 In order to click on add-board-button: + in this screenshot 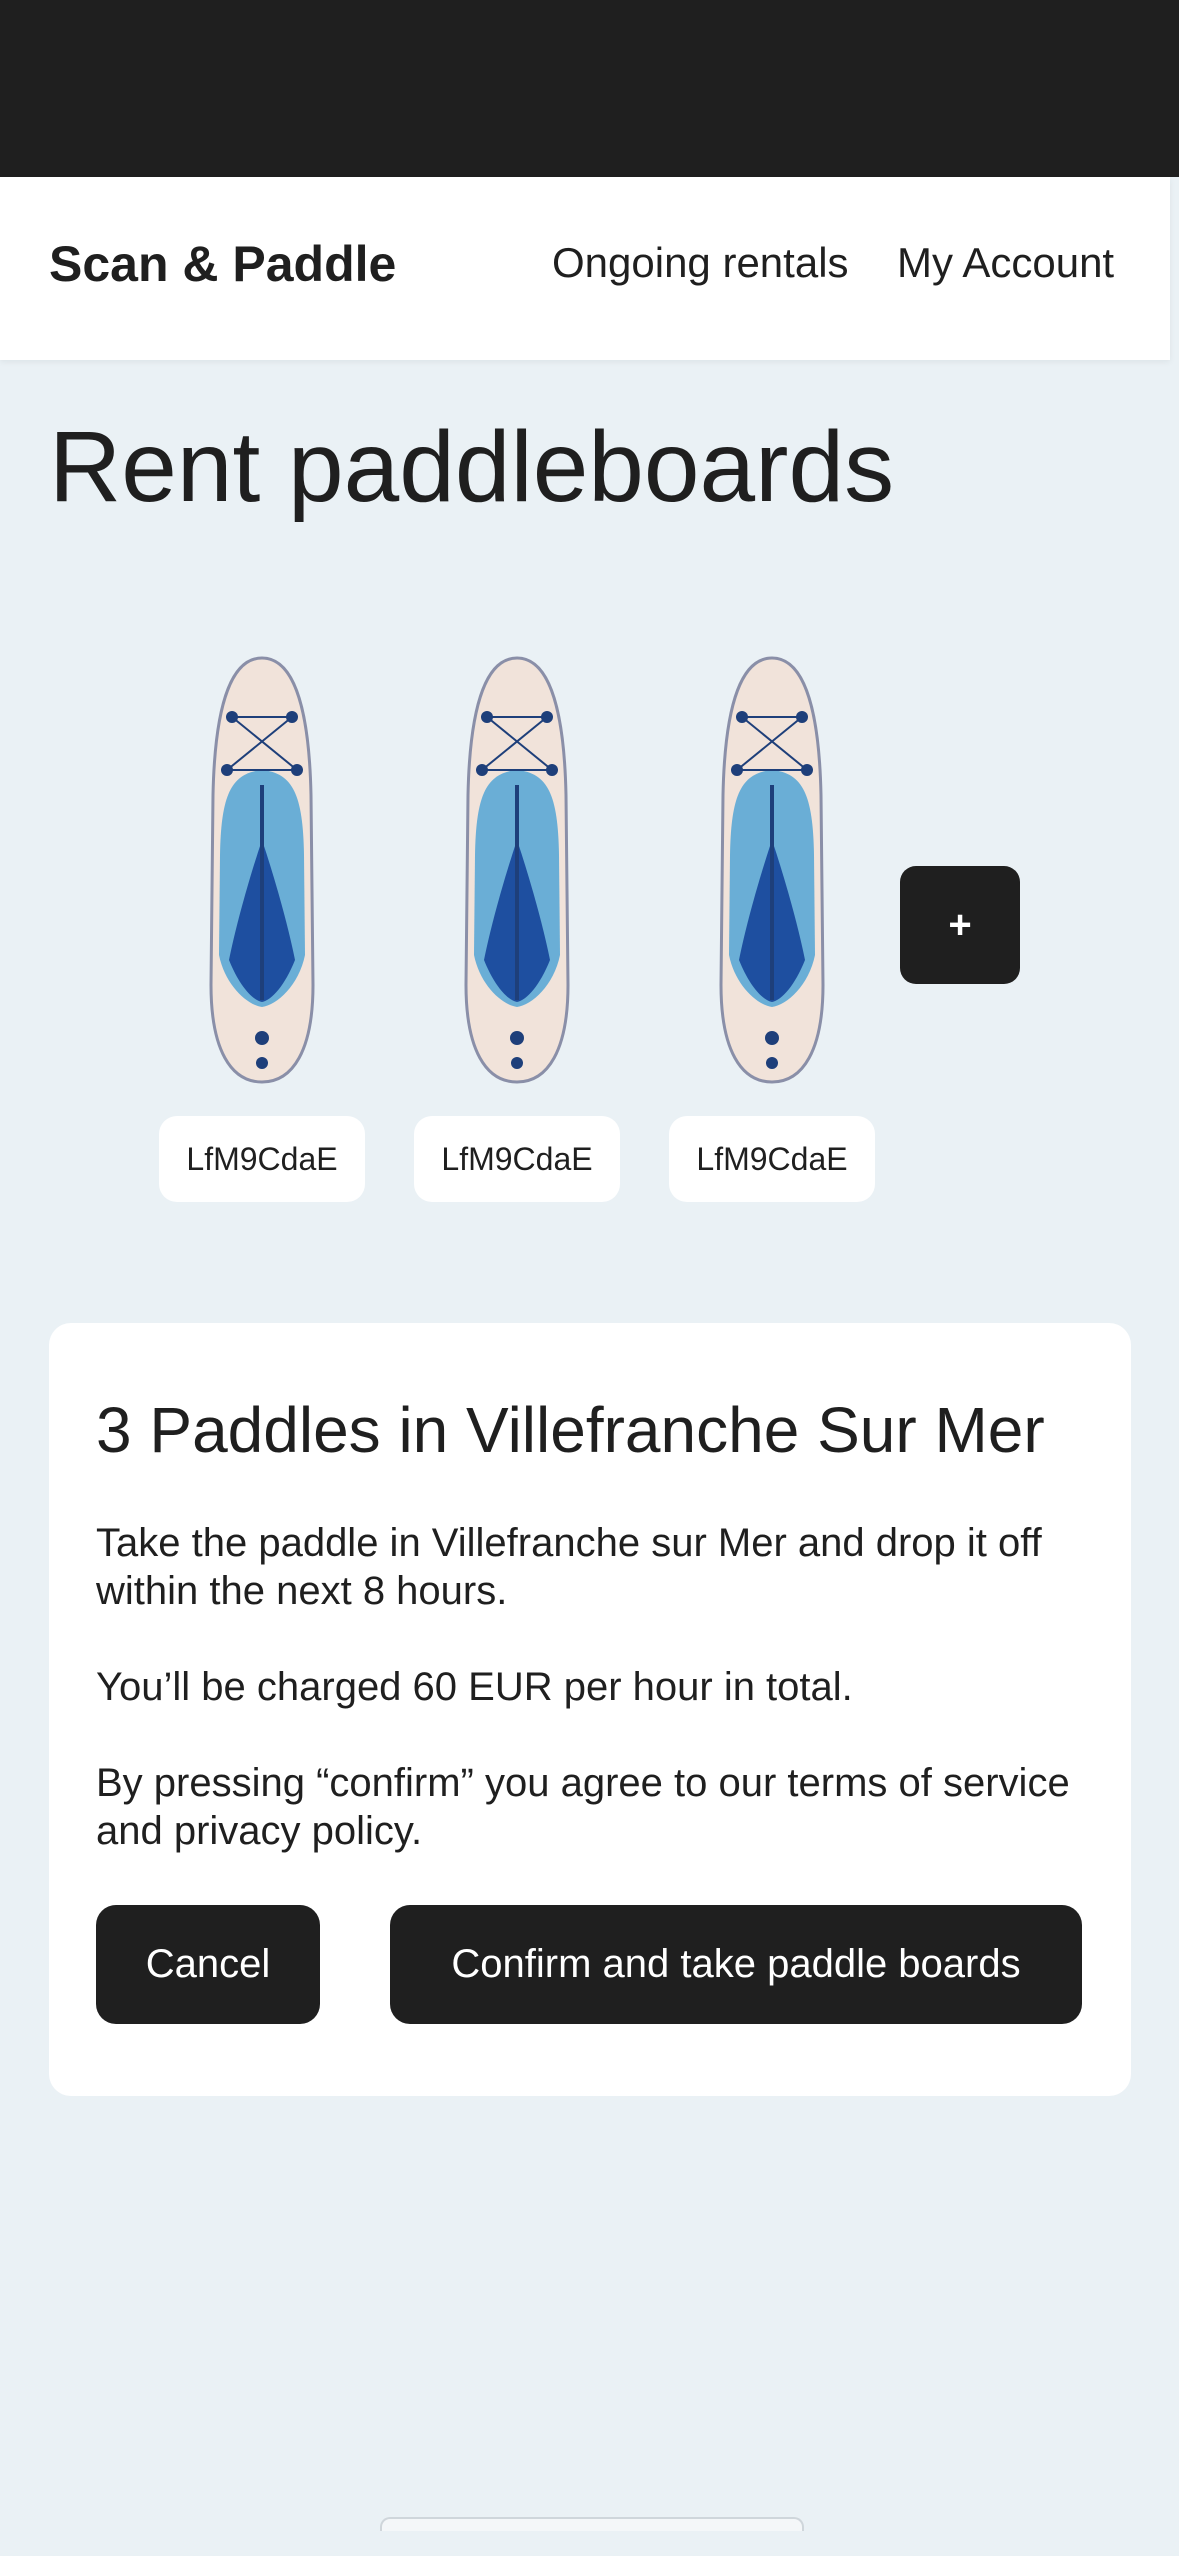, I will do `click(960, 925)`.